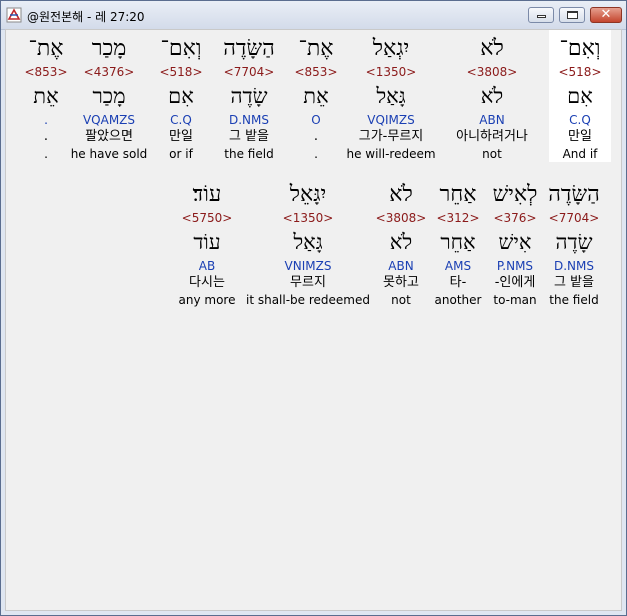  I want to click on english-gloss: he have sold, so click(109, 154).